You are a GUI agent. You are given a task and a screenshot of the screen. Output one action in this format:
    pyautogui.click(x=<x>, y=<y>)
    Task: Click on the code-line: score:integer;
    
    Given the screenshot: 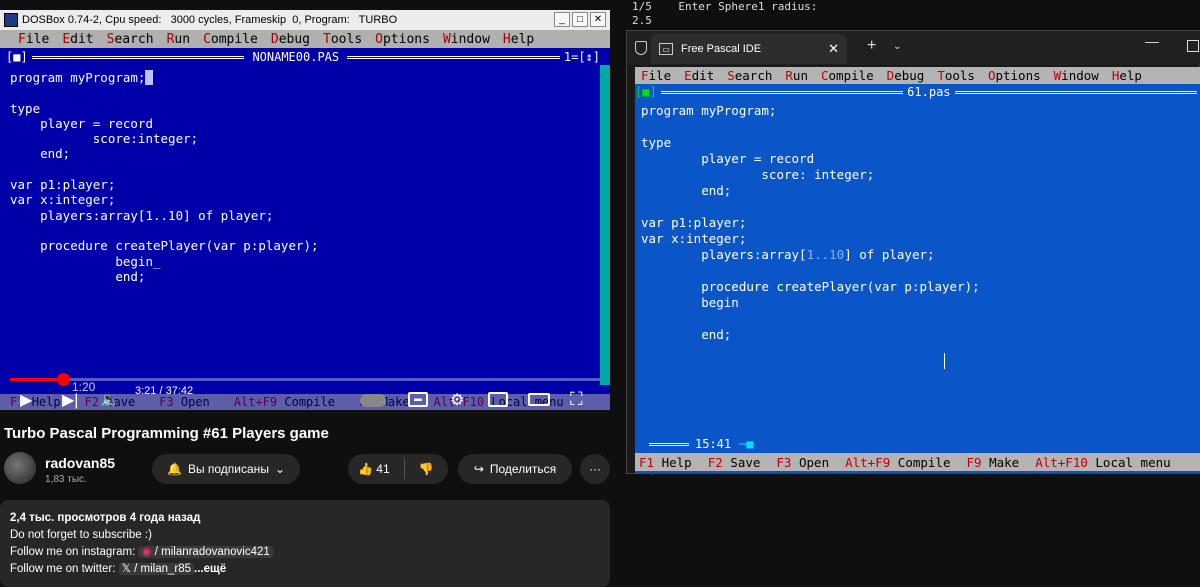 What is the action you would take?
    pyautogui.click(x=104, y=139)
    